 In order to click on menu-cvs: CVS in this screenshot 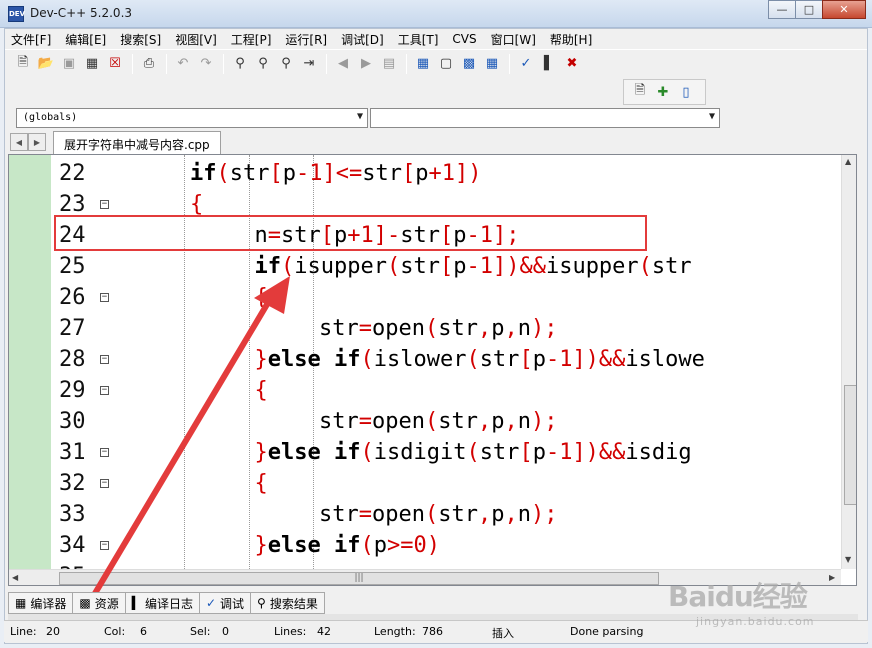, I will do `click(464, 39)`.